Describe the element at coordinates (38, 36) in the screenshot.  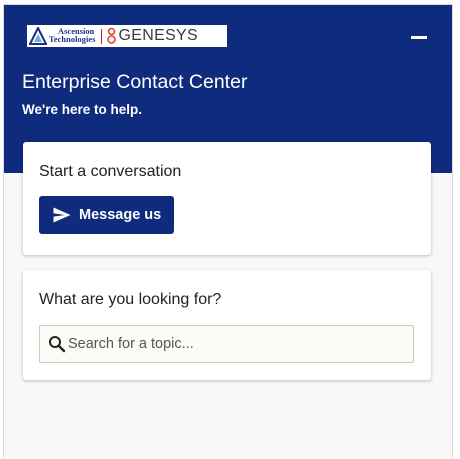
I see `ascension-logo-icon` at that location.